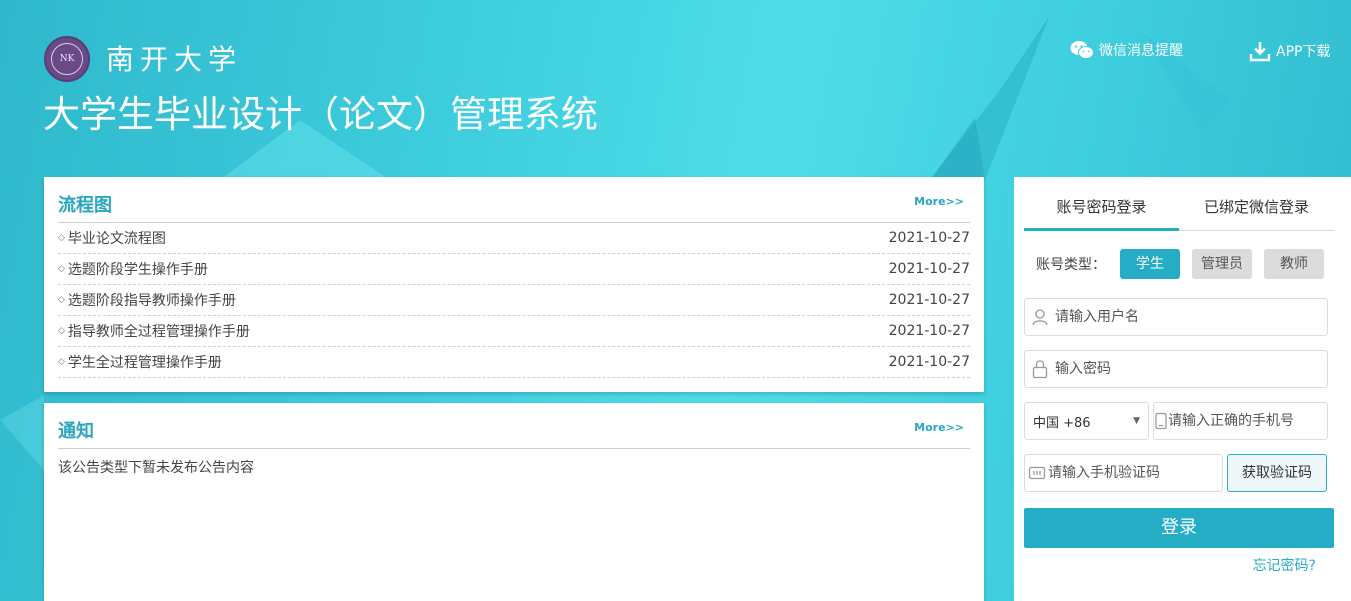 The height and width of the screenshot is (601, 1351). What do you see at coordinates (1191, 317) in the screenshot?
I see `username-input` at bounding box center [1191, 317].